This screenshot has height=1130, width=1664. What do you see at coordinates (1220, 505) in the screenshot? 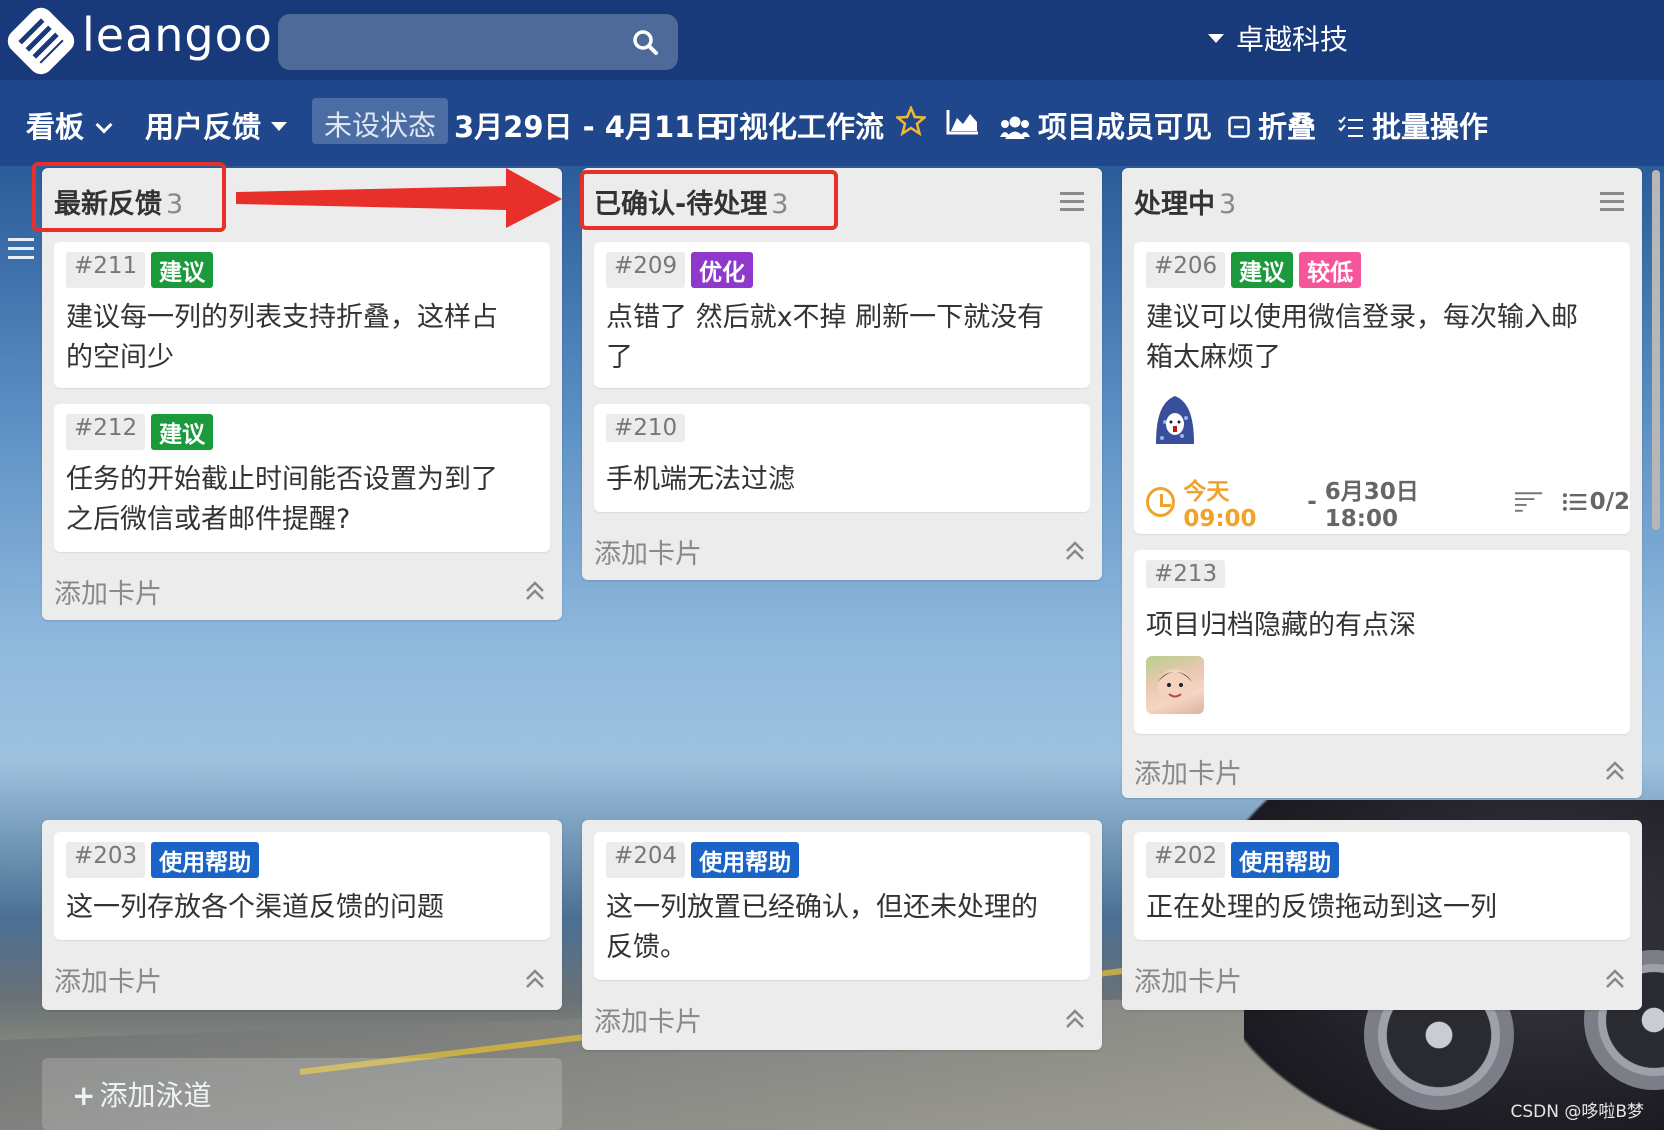
I see `due-start: 今天09:00` at bounding box center [1220, 505].